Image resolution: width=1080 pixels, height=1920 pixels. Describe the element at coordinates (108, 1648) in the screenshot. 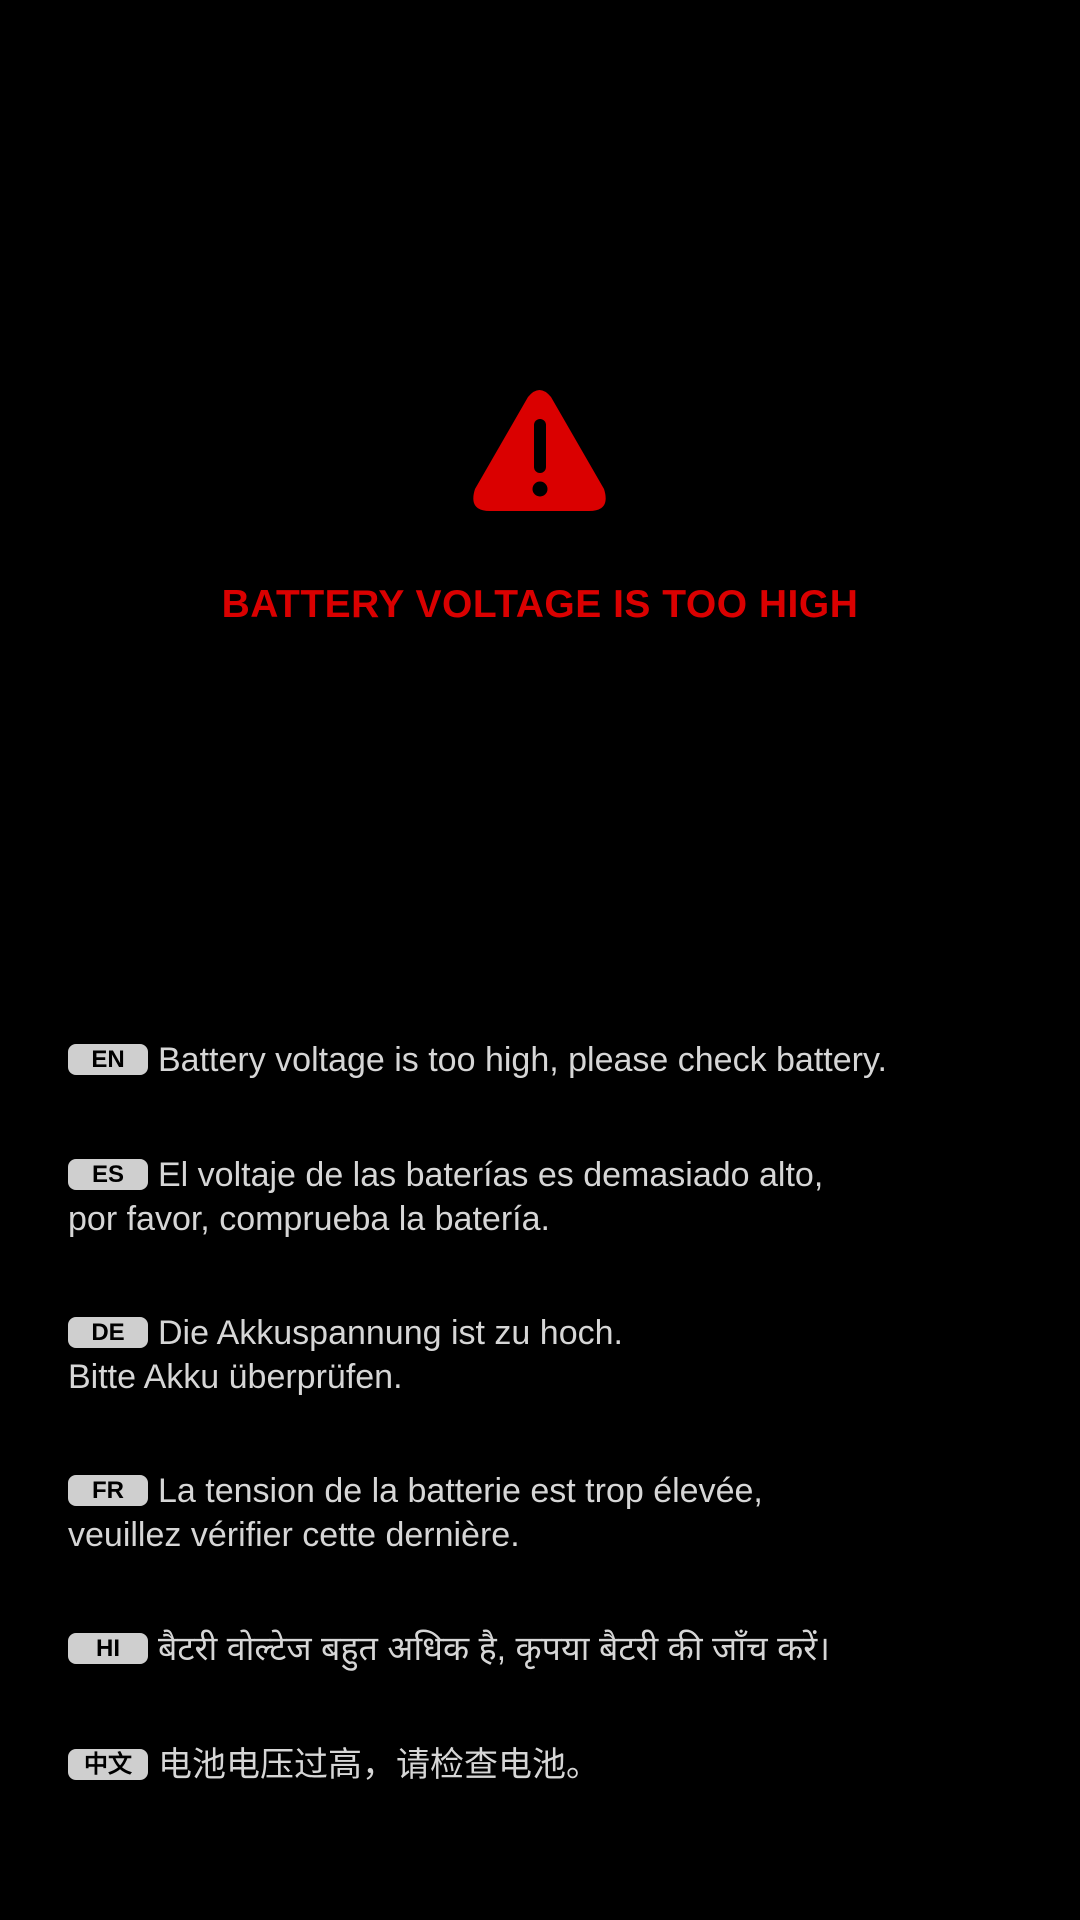

I see `language-badge-hi: HI` at that location.